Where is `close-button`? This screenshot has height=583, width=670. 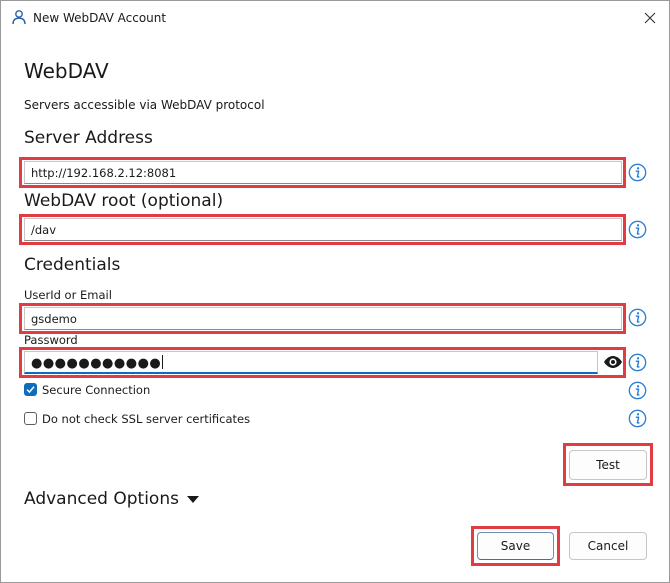 close-button is located at coordinates (650, 18).